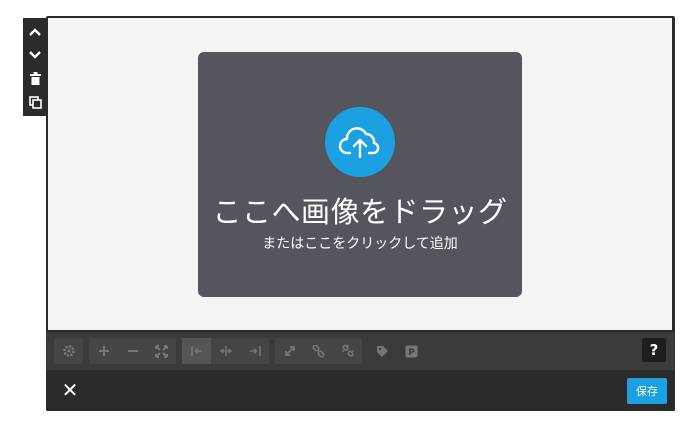 This screenshot has width=700, height=427. I want to click on settings-icon, so click(68, 351).